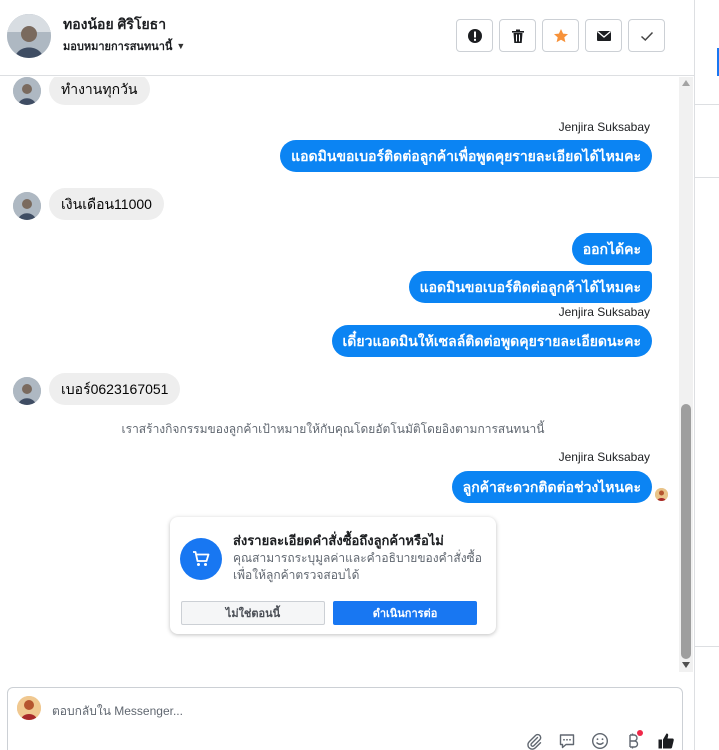 The image size is (719, 750). I want to click on star-icon, so click(560, 35).